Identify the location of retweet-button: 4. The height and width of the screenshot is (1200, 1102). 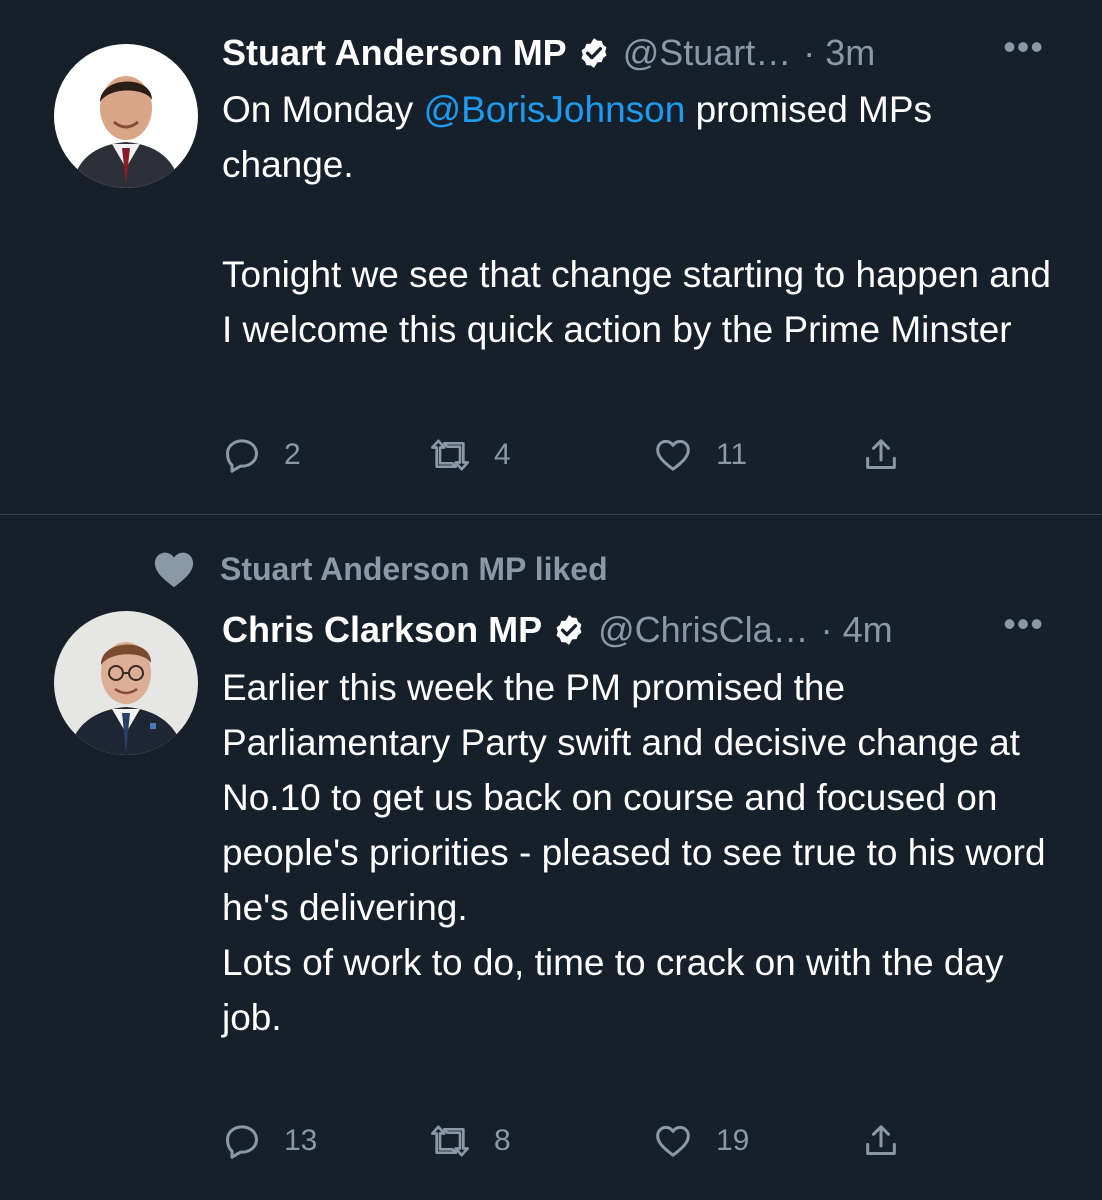
(469, 455).